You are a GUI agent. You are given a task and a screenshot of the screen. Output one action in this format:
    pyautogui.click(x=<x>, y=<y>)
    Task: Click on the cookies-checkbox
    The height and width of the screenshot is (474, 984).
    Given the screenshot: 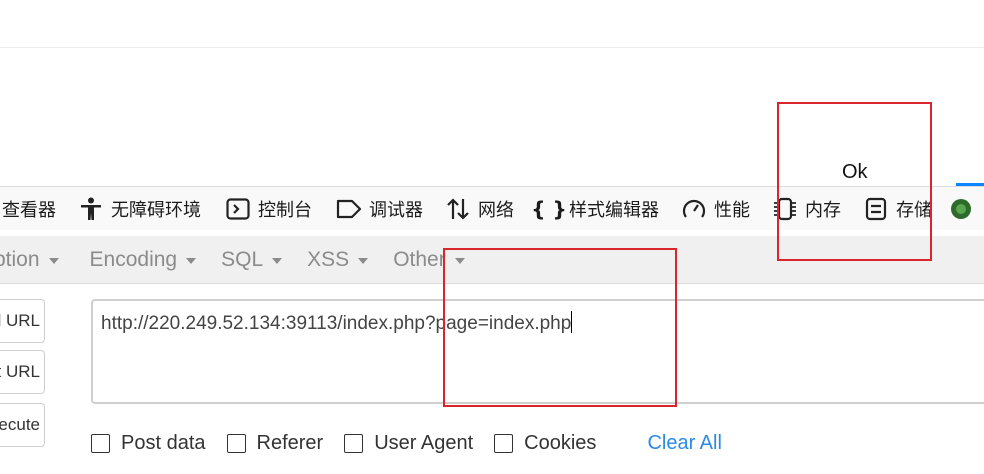 What is the action you would take?
    pyautogui.click(x=504, y=443)
    